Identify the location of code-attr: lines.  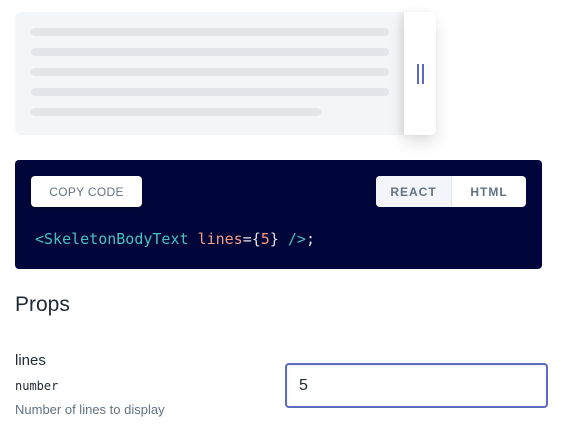
(220, 239).